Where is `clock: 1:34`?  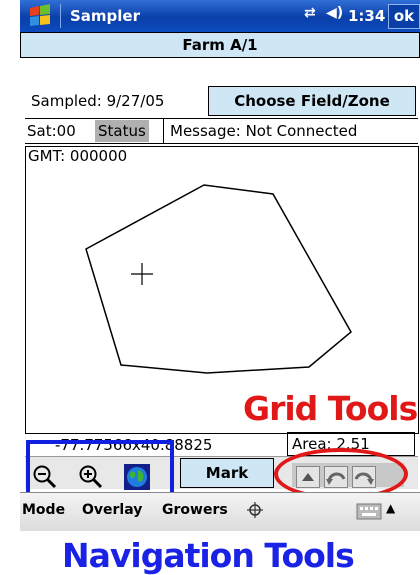 clock: 1:34 is located at coordinates (366, 16).